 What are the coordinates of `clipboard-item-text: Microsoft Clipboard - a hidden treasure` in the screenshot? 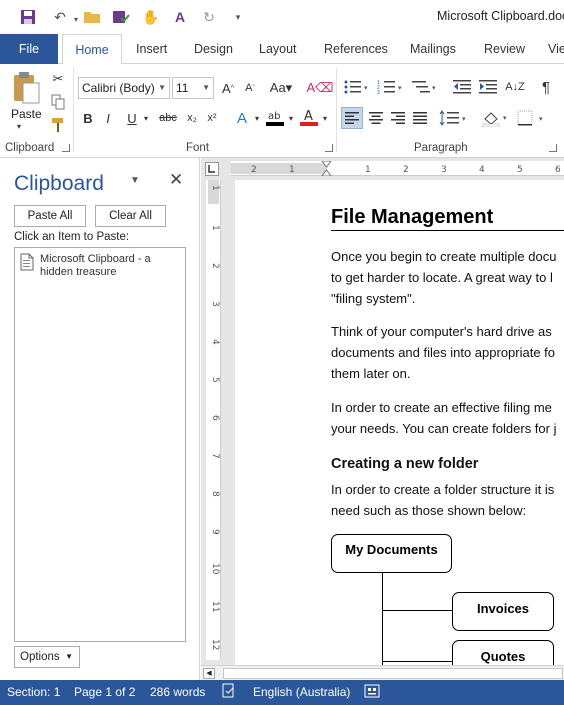 It's located at (95, 265).